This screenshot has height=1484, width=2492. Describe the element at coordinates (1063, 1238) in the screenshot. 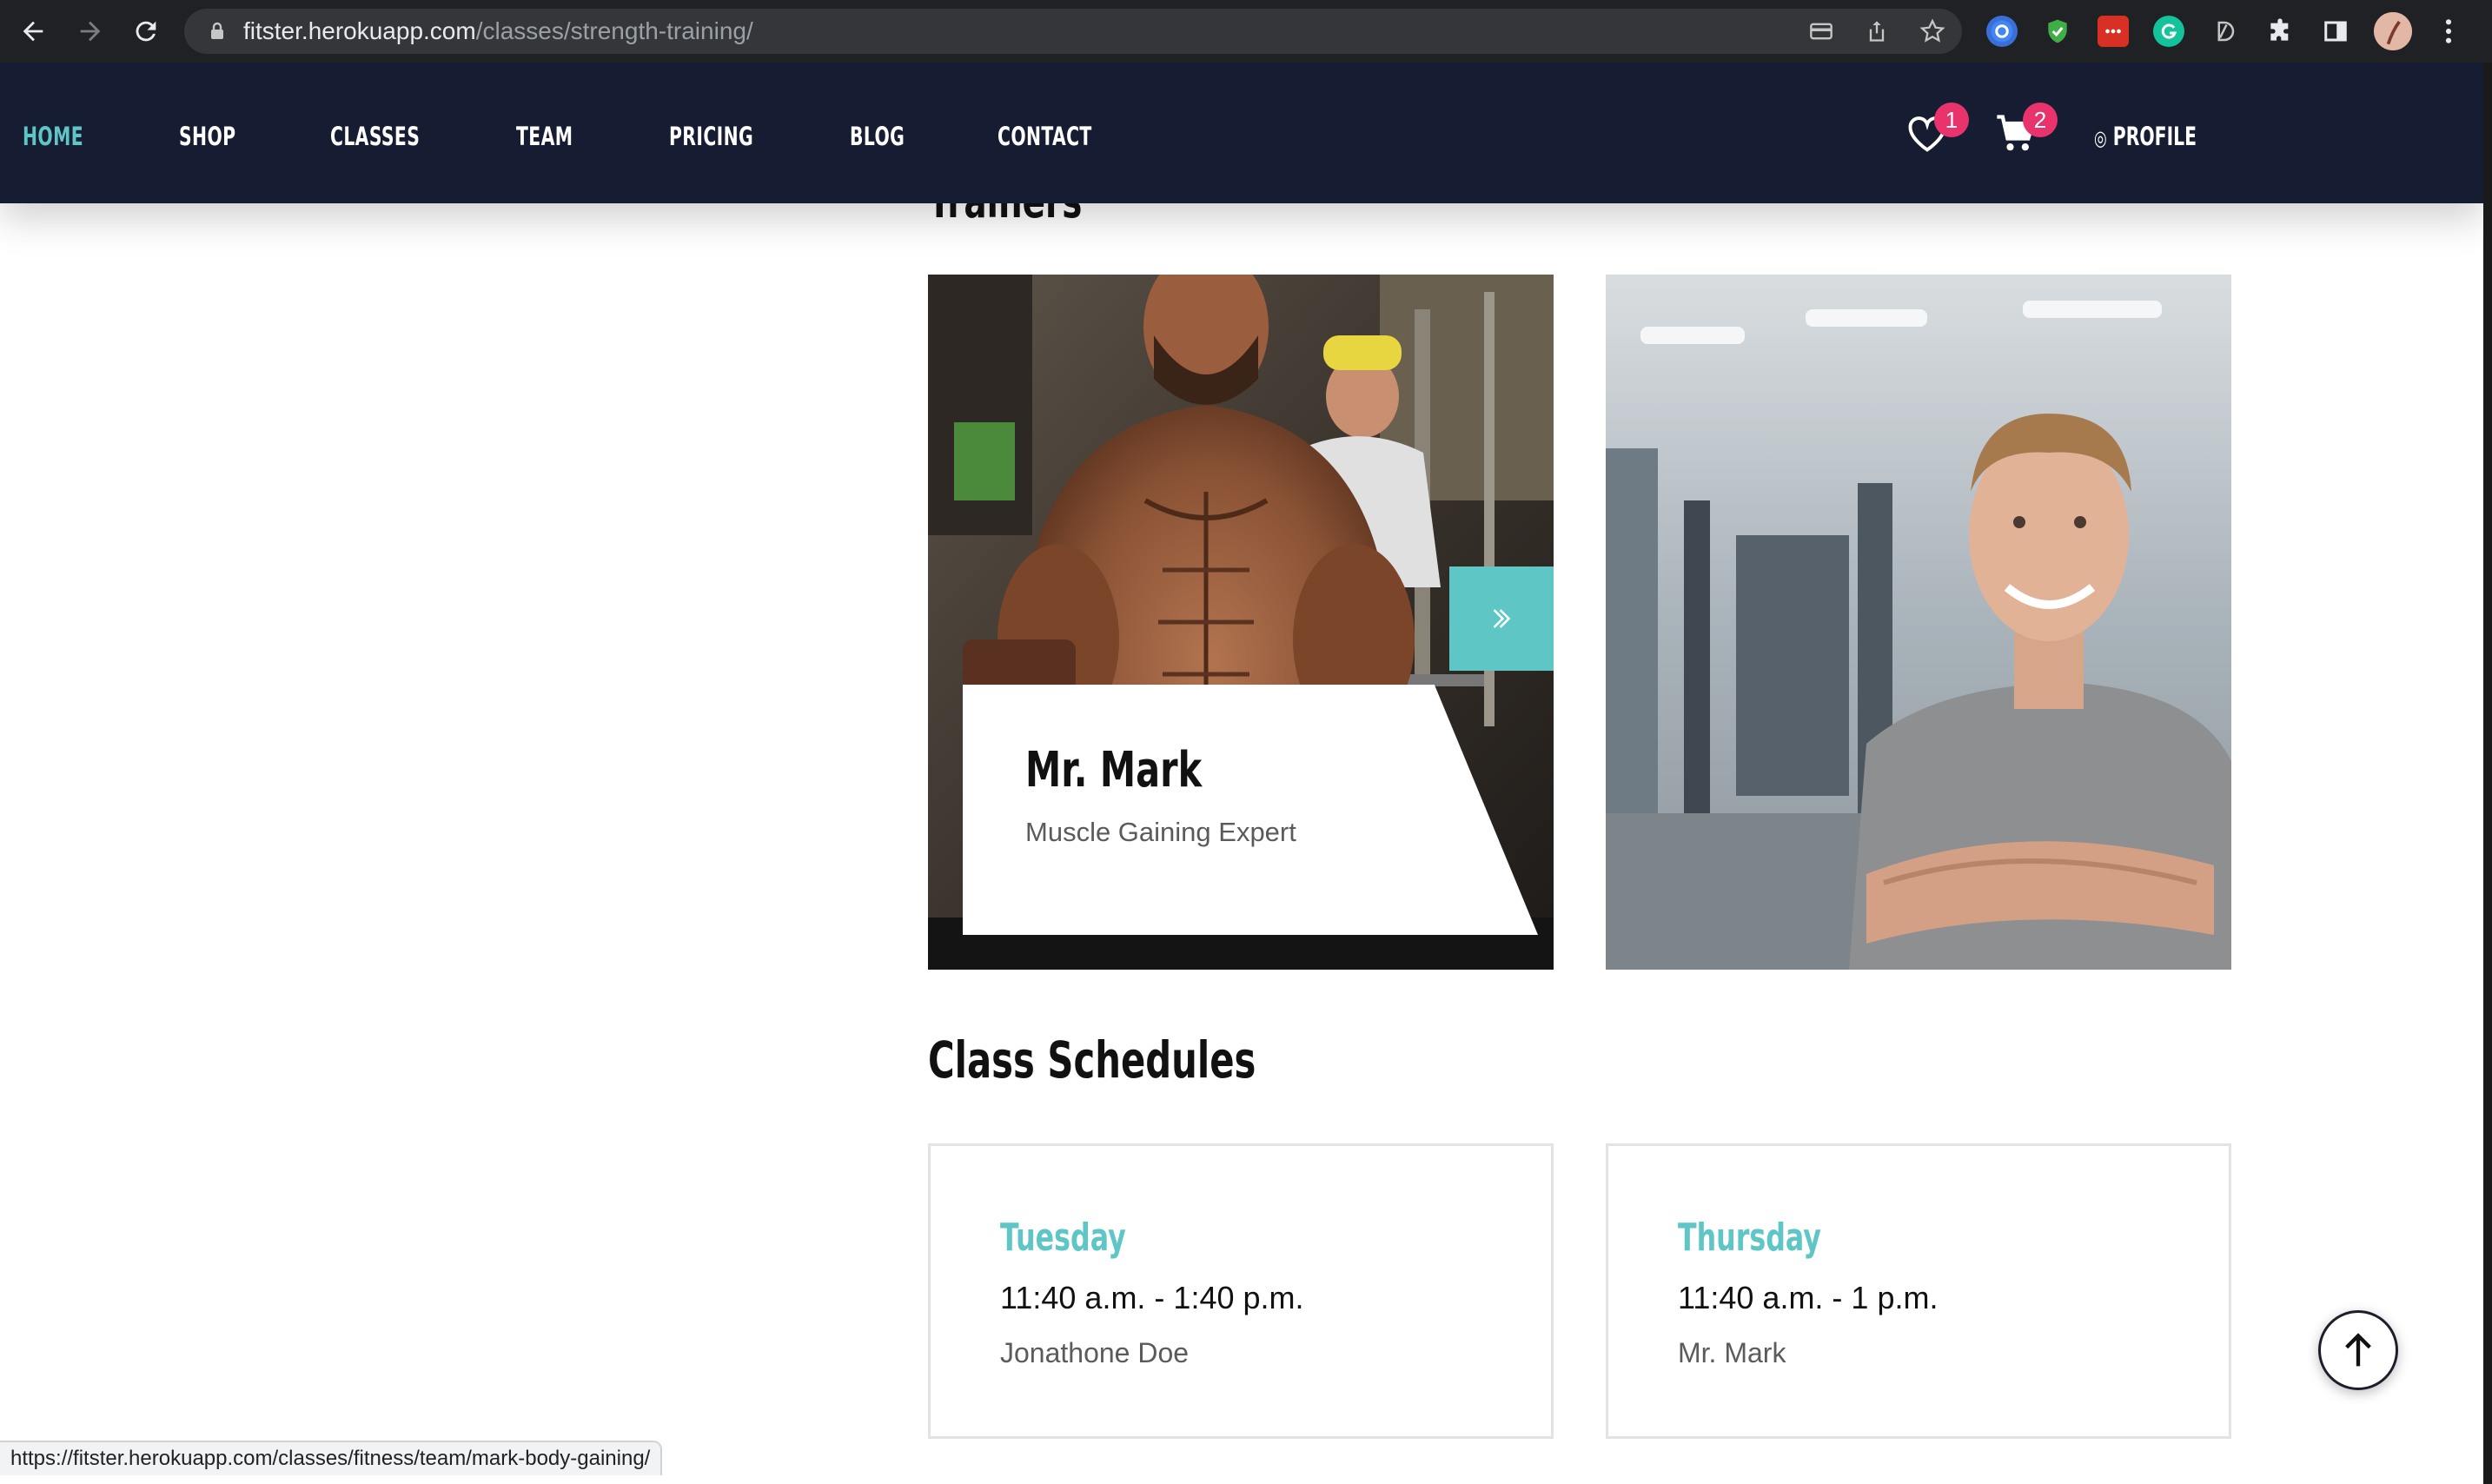

I see `schedule-day: Tuesday` at that location.